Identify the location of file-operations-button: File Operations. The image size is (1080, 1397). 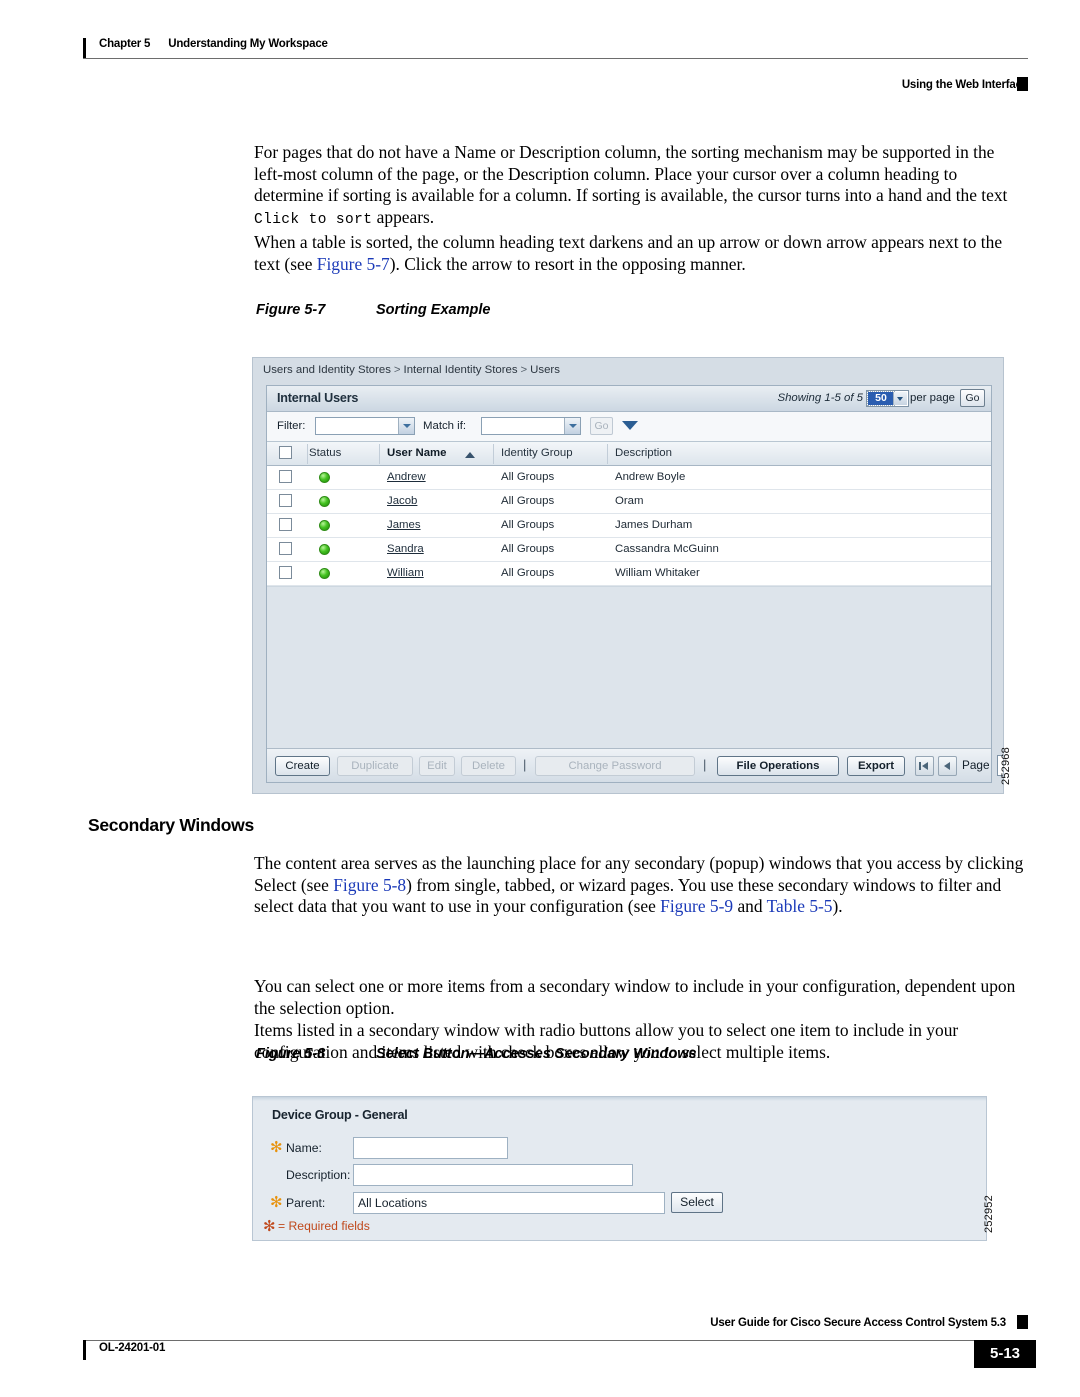
(778, 766).